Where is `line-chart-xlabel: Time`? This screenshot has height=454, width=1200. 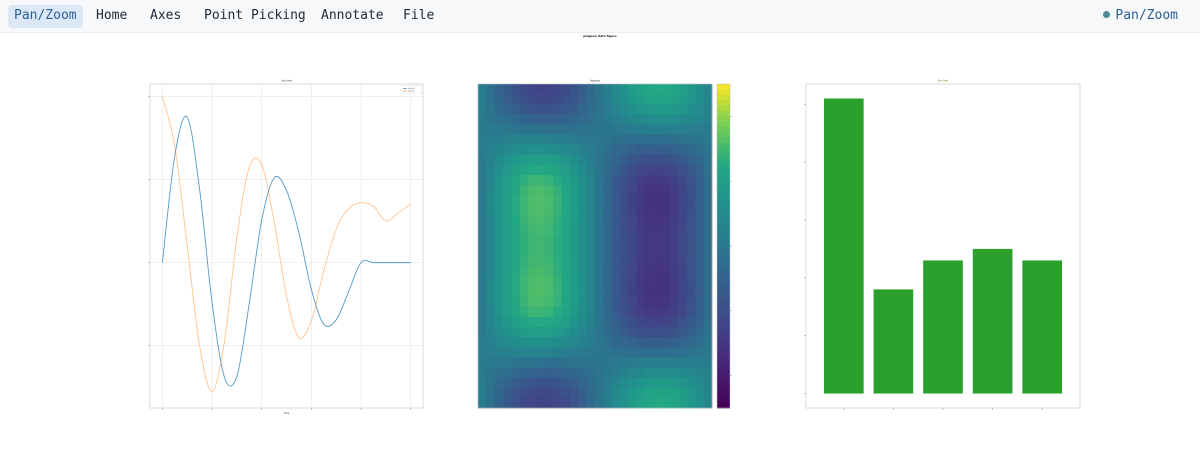
line-chart-xlabel: Time is located at coordinates (287, 413).